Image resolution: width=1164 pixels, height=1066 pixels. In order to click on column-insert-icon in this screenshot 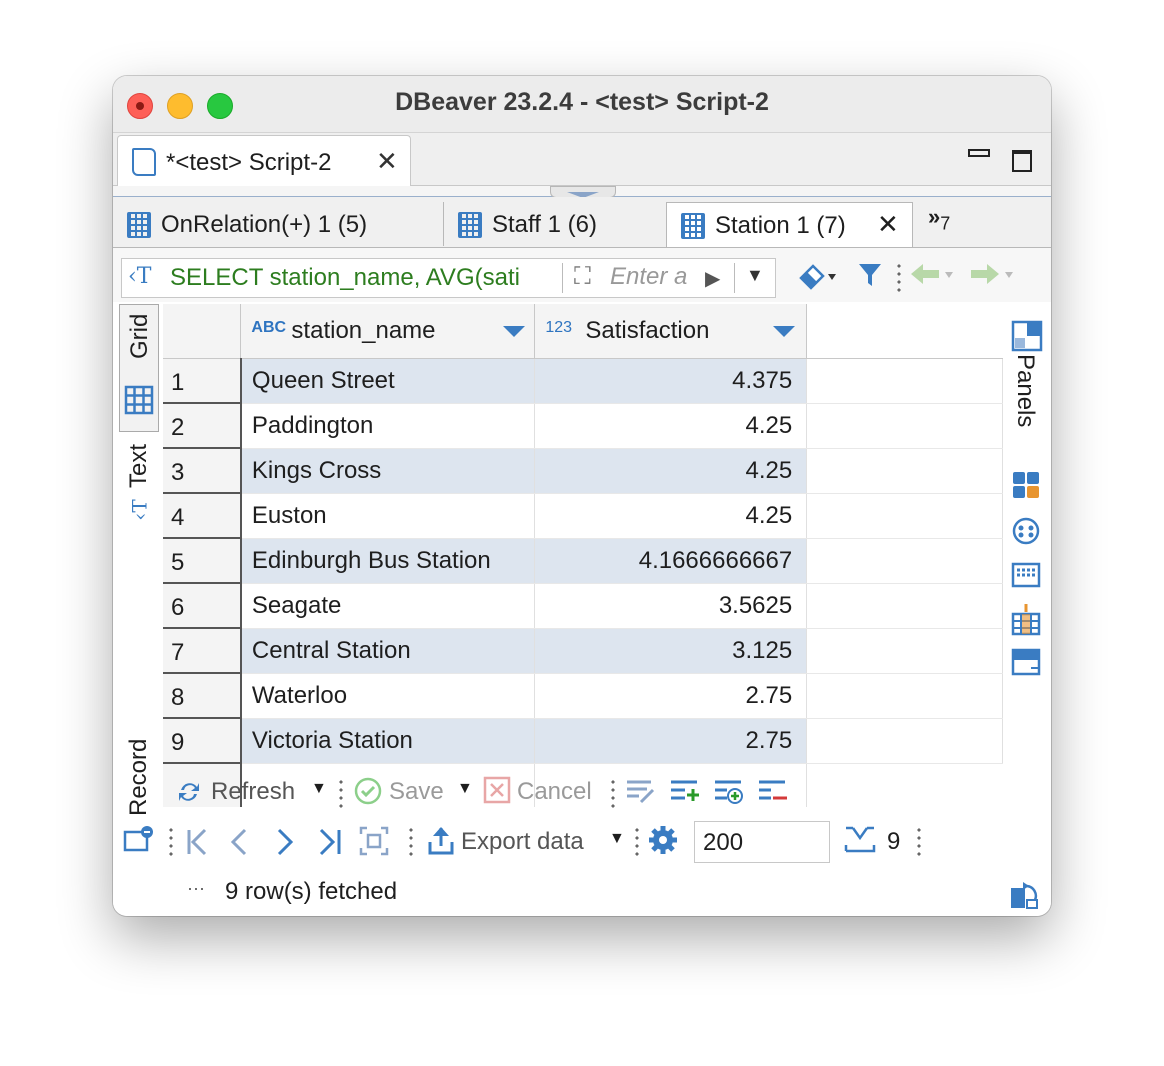, I will do `click(1026, 622)`.